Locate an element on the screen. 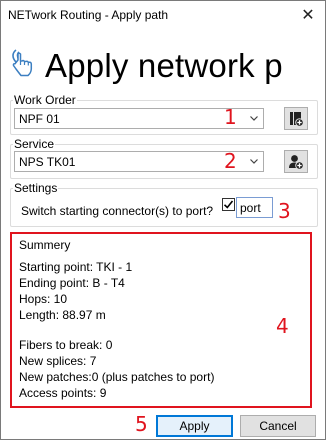 The image size is (326, 440). apply-button-label: Apply is located at coordinates (194, 426).